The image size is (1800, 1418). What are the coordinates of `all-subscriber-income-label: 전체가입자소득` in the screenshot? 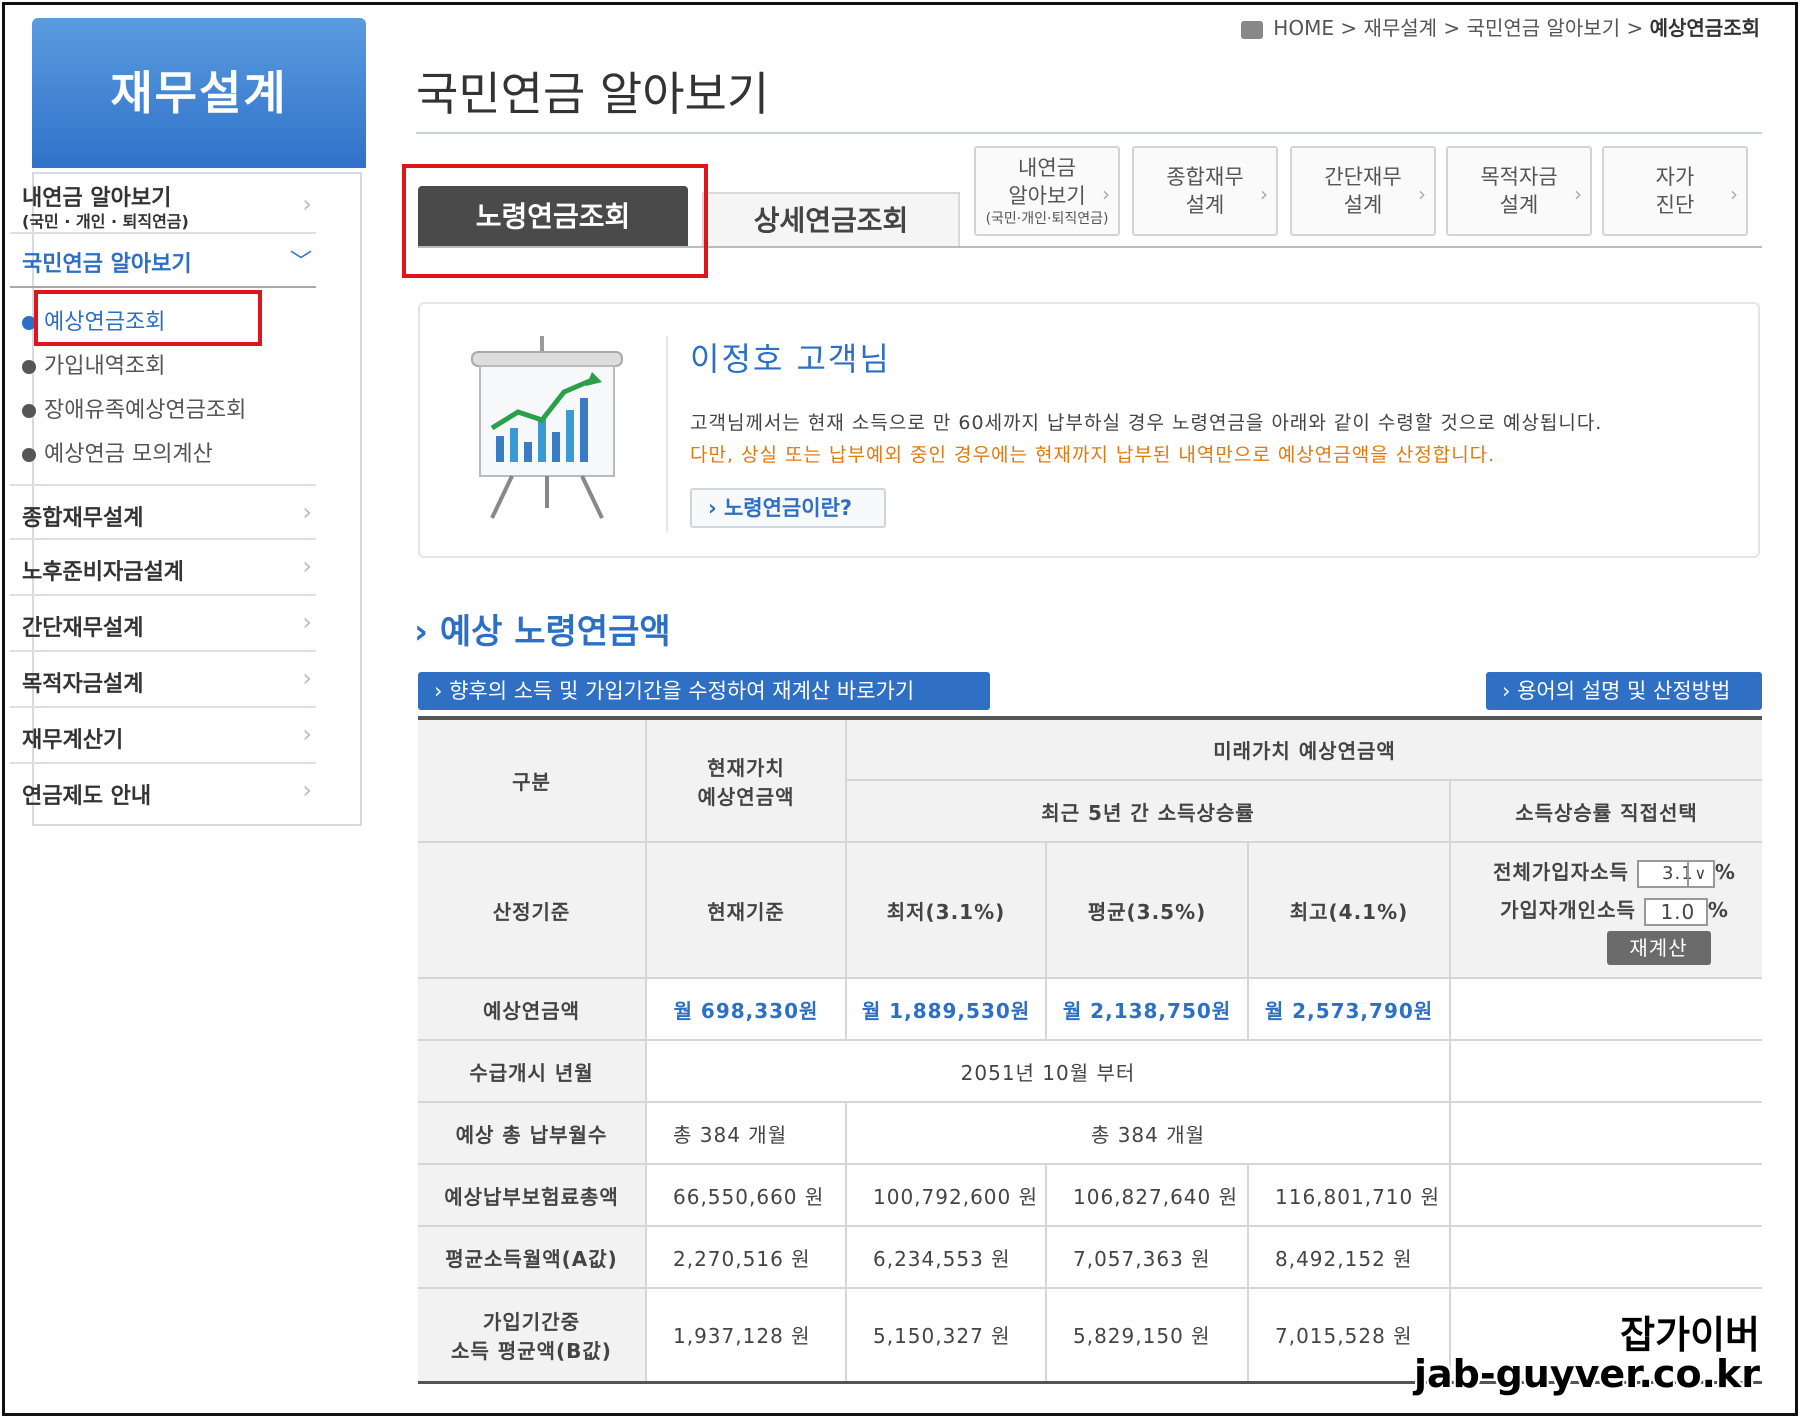 It's located at (1561, 872).